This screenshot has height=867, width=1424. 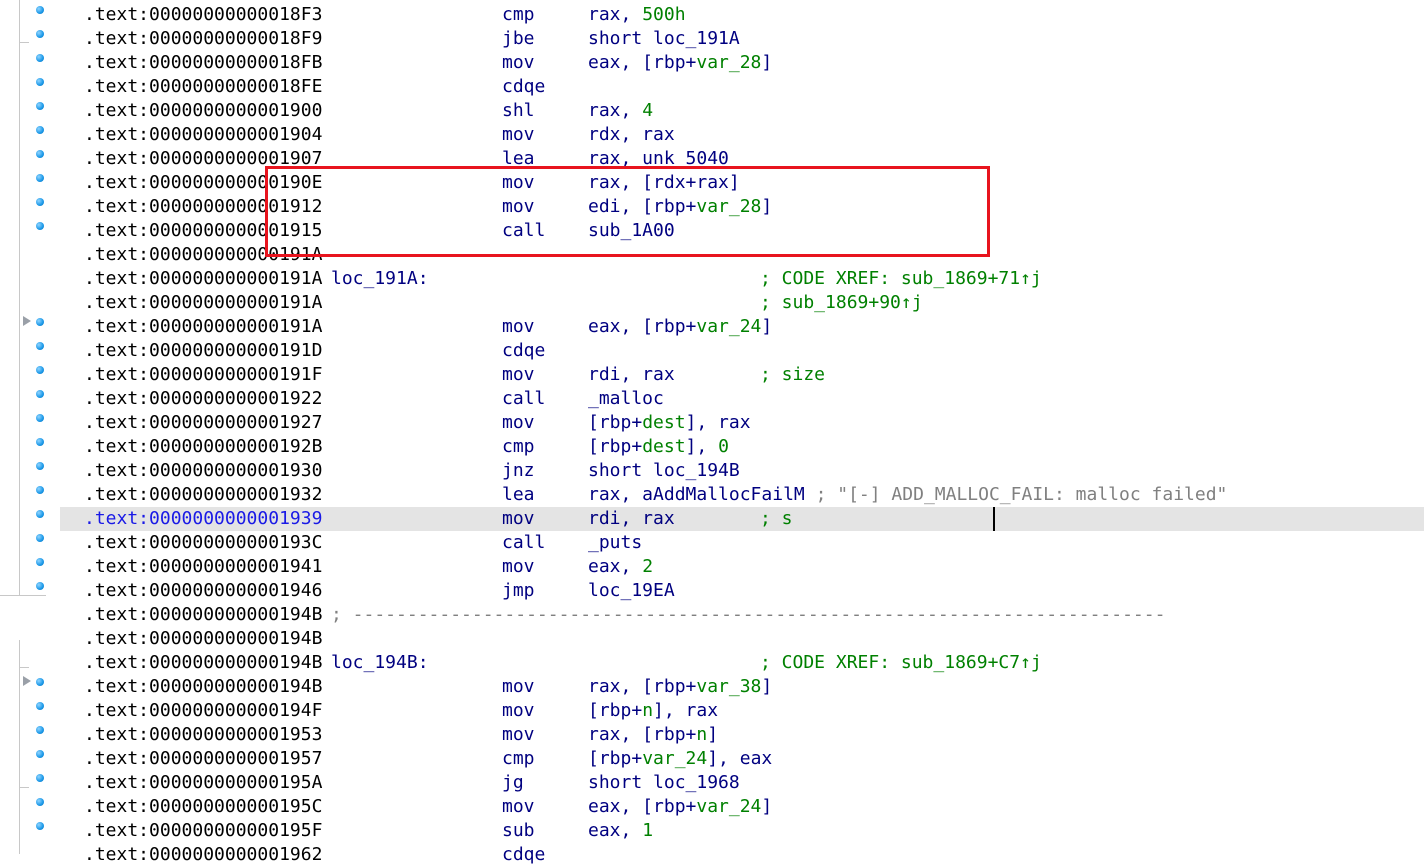 I want to click on instruction-operands: rax, [rbp+var_38], so click(x=680, y=687).